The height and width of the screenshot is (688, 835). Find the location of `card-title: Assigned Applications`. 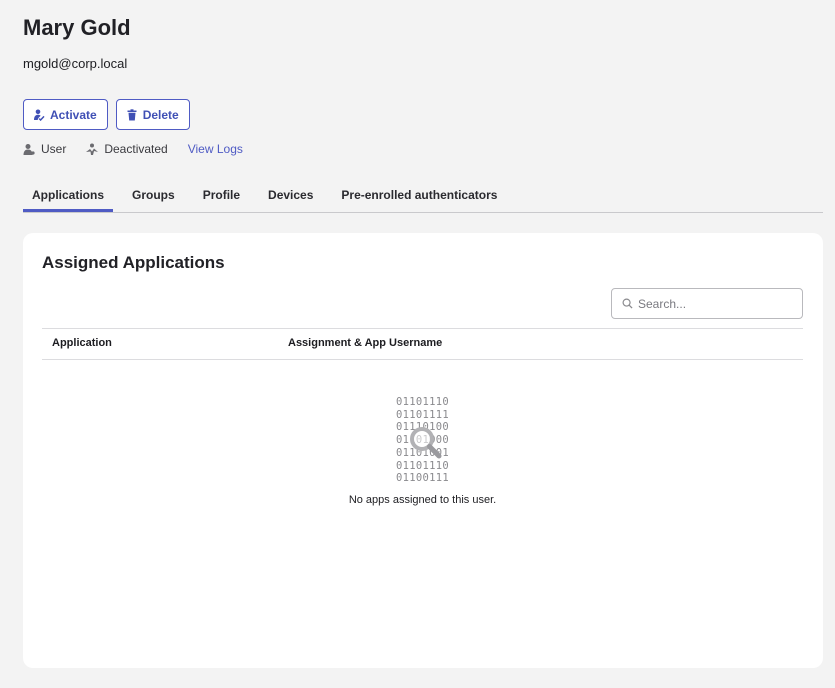

card-title: Assigned Applications is located at coordinates (133, 262).